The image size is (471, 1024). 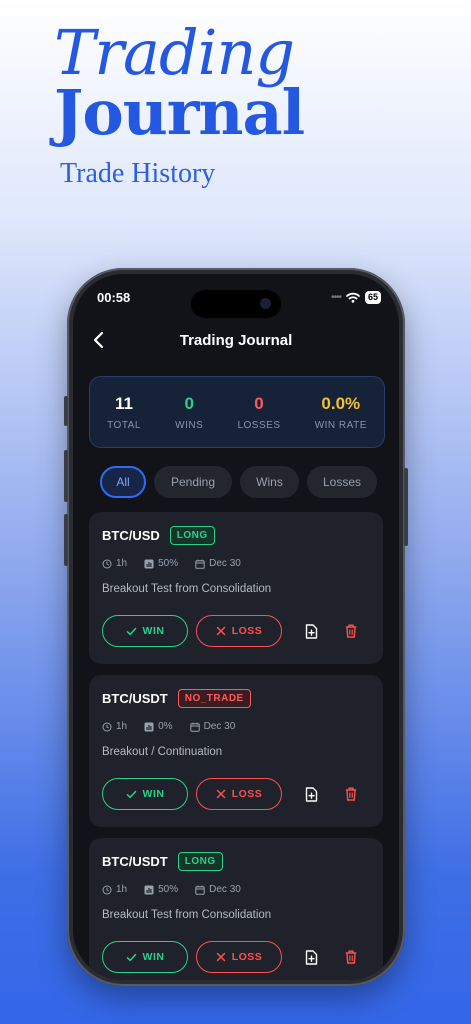 I want to click on battery-icon: 65, so click(x=372, y=297).